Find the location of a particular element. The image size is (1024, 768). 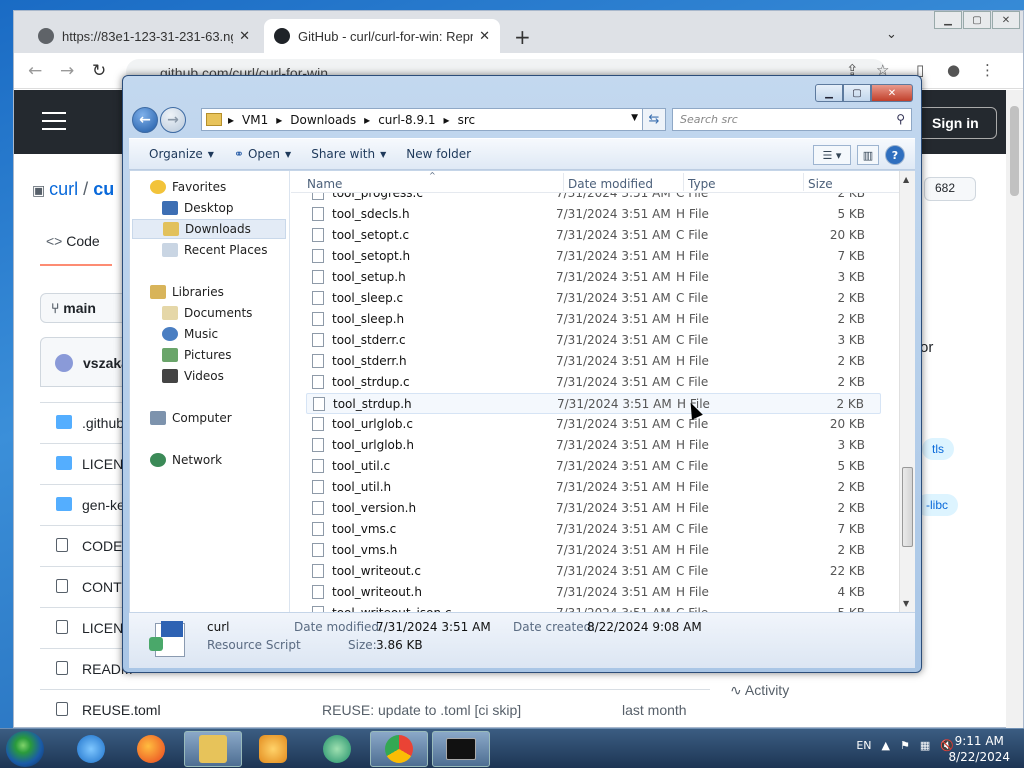

forward-button: → is located at coordinates (173, 120).